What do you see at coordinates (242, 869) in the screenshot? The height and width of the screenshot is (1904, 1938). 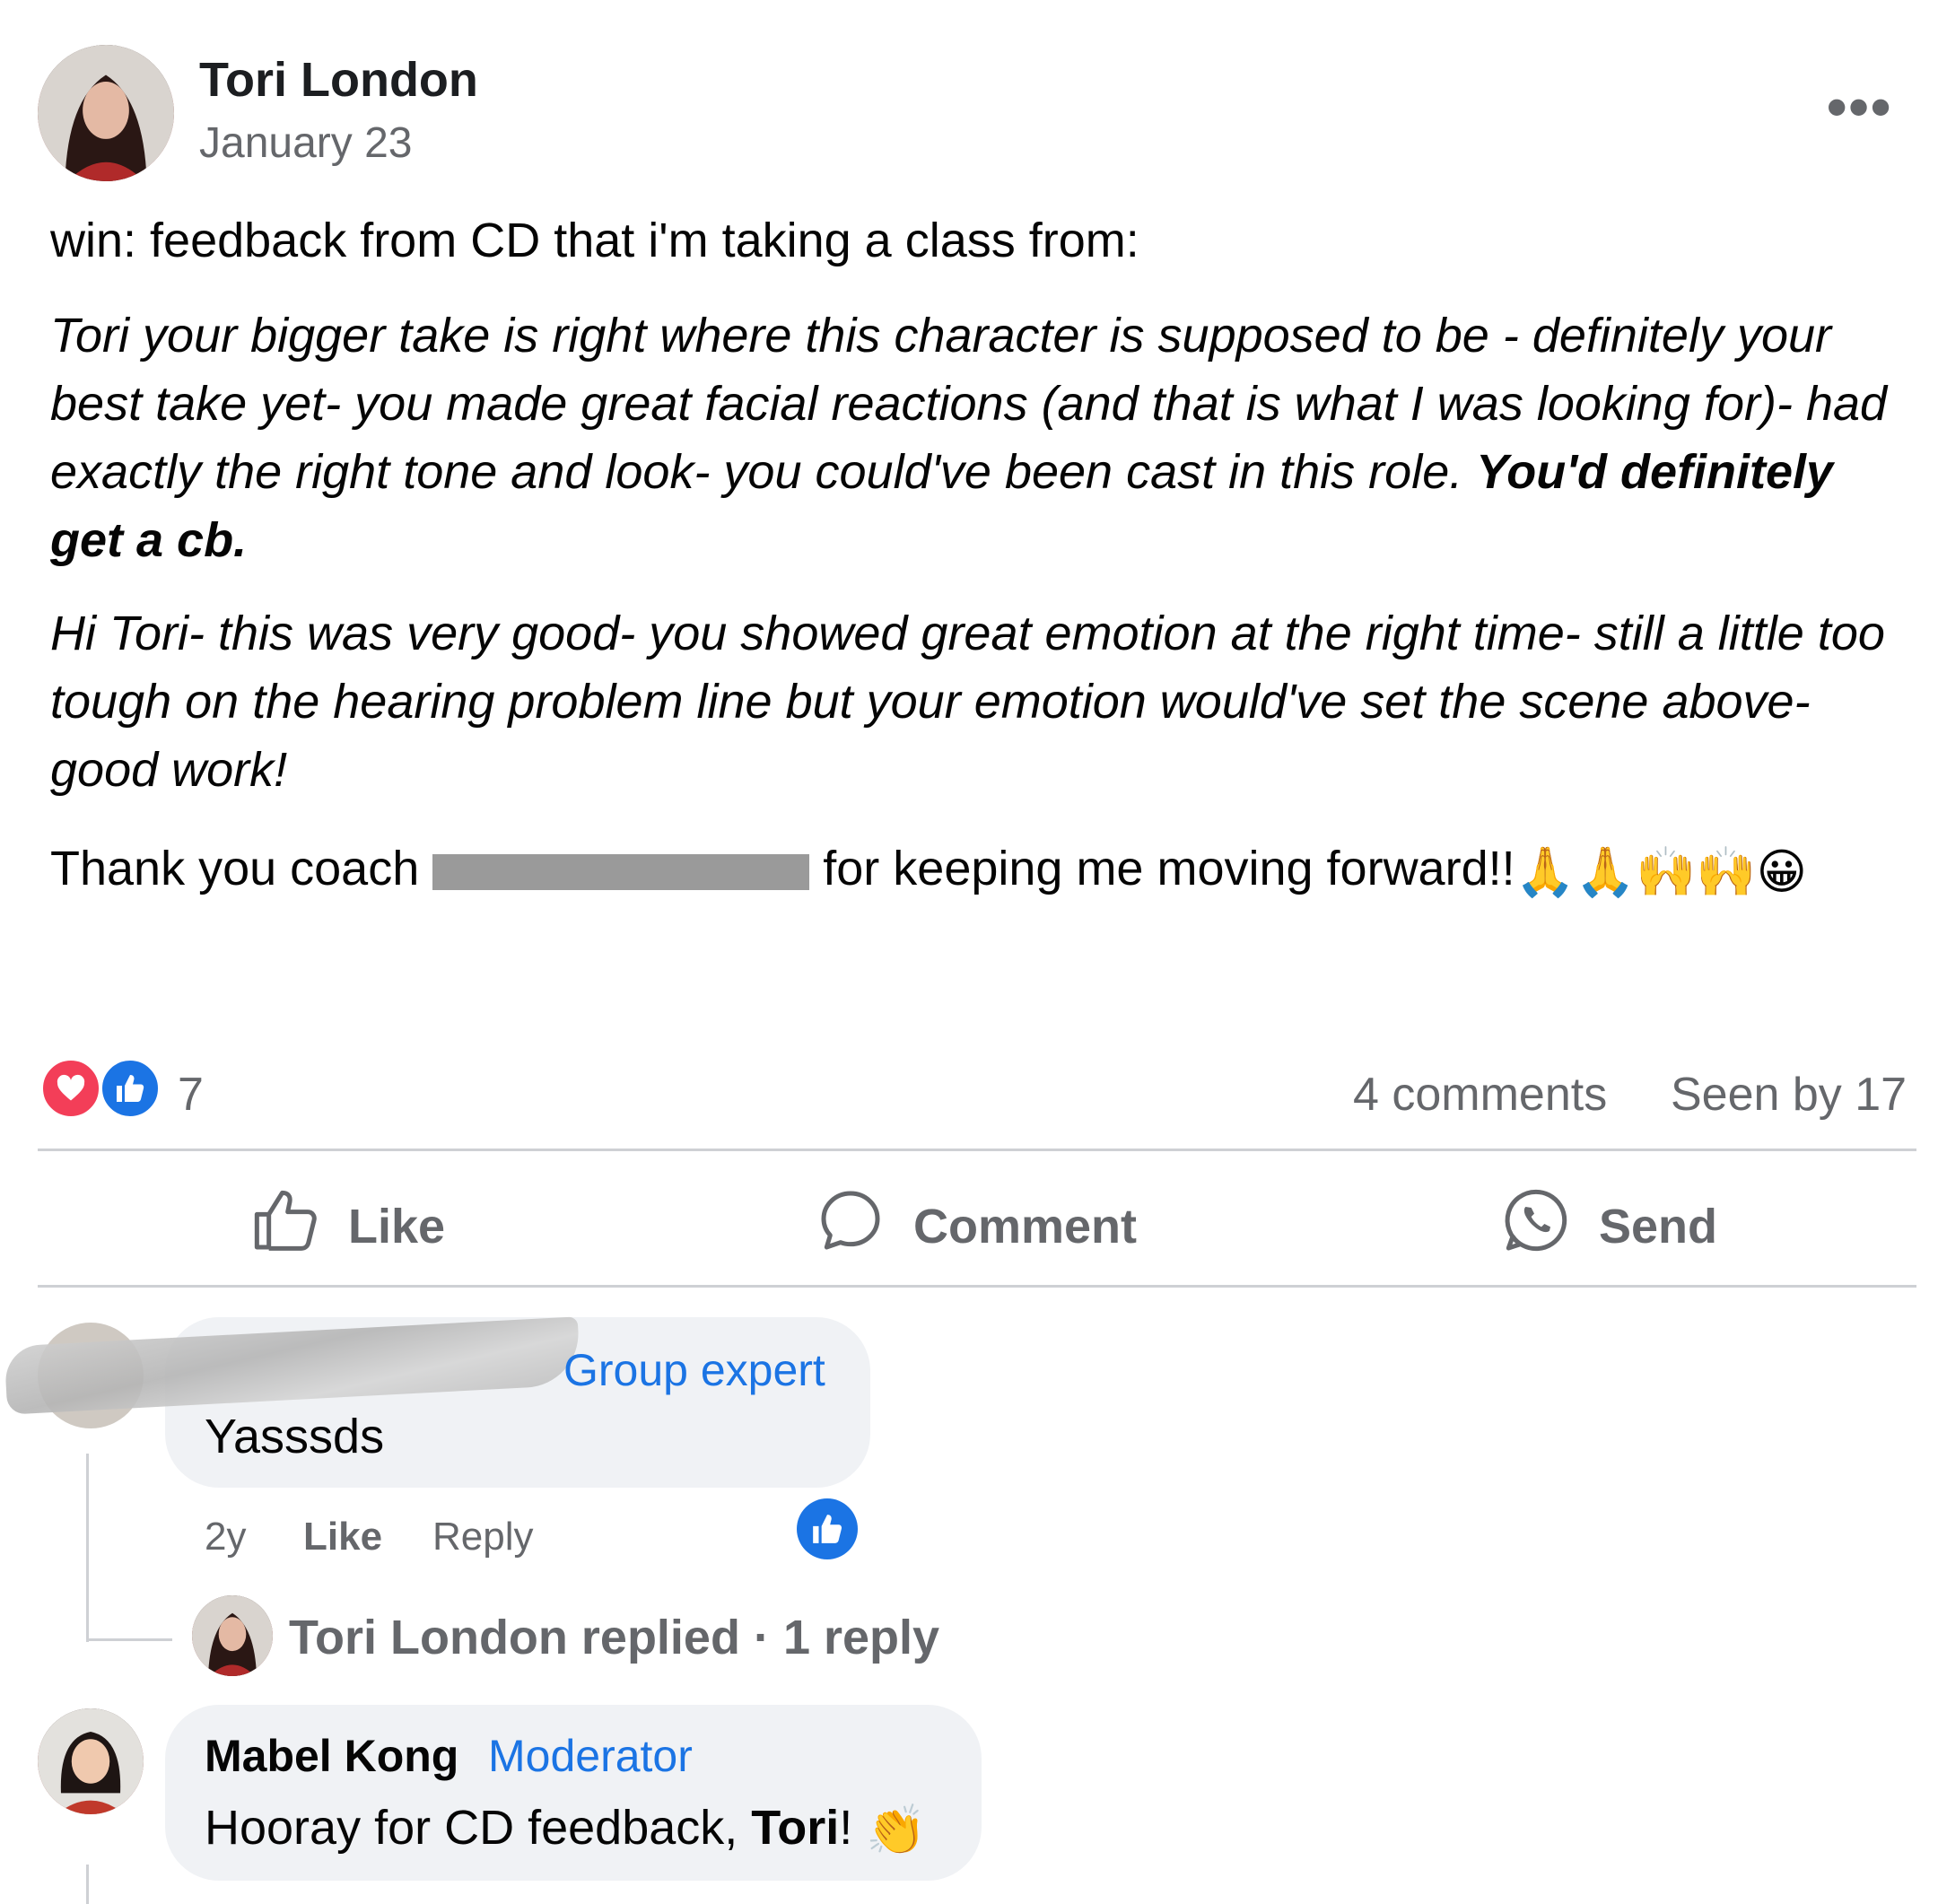 I see `thanks-text-start: Thank you coach` at bounding box center [242, 869].